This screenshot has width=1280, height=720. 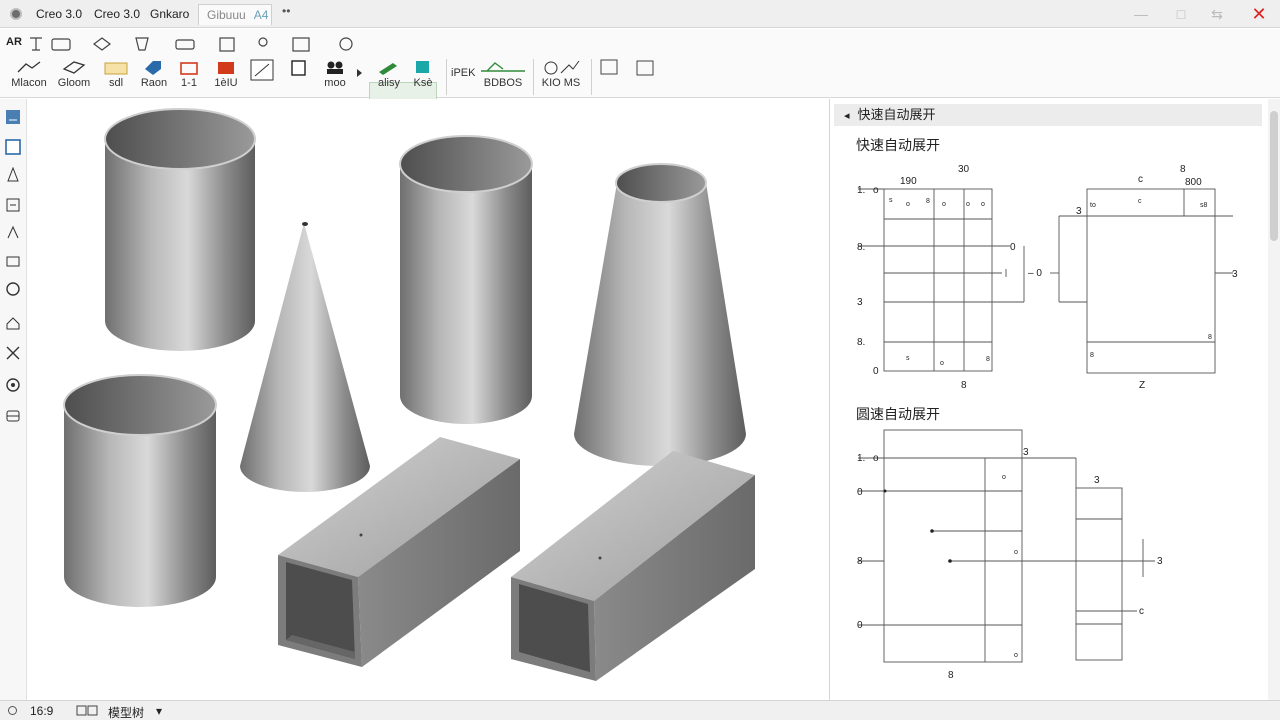 What do you see at coordinates (1013, 247) in the screenshot?
I see `d1-right-label-0: 0` at bounding box center [1013, 247].